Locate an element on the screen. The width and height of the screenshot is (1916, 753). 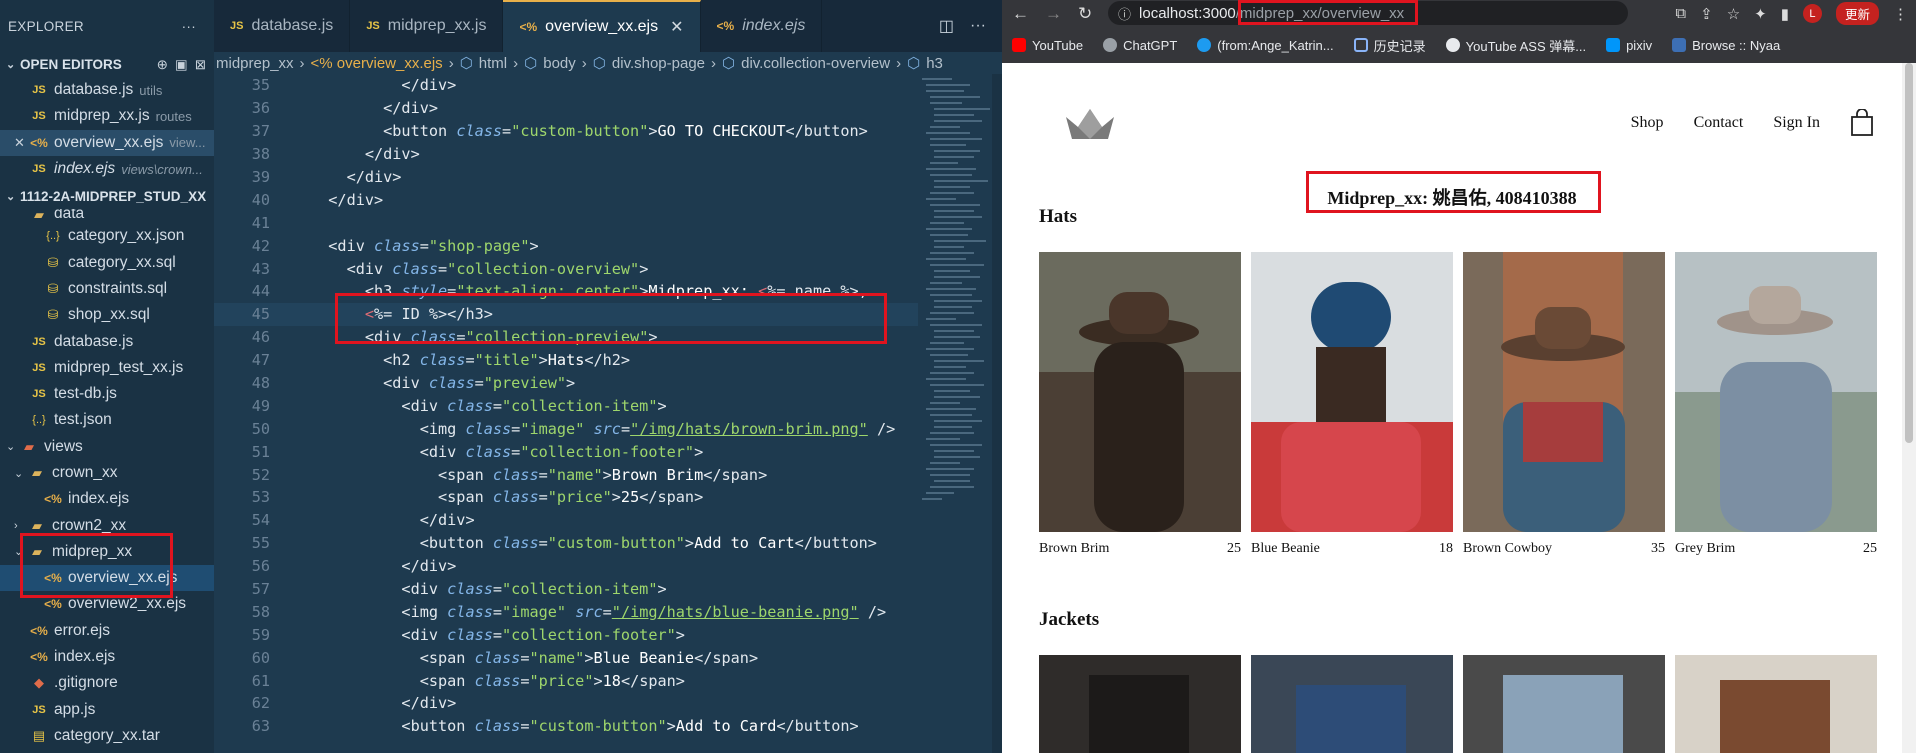
tree-file-selected: <% overview_xx.ejs is located at coordinates (107, 578).